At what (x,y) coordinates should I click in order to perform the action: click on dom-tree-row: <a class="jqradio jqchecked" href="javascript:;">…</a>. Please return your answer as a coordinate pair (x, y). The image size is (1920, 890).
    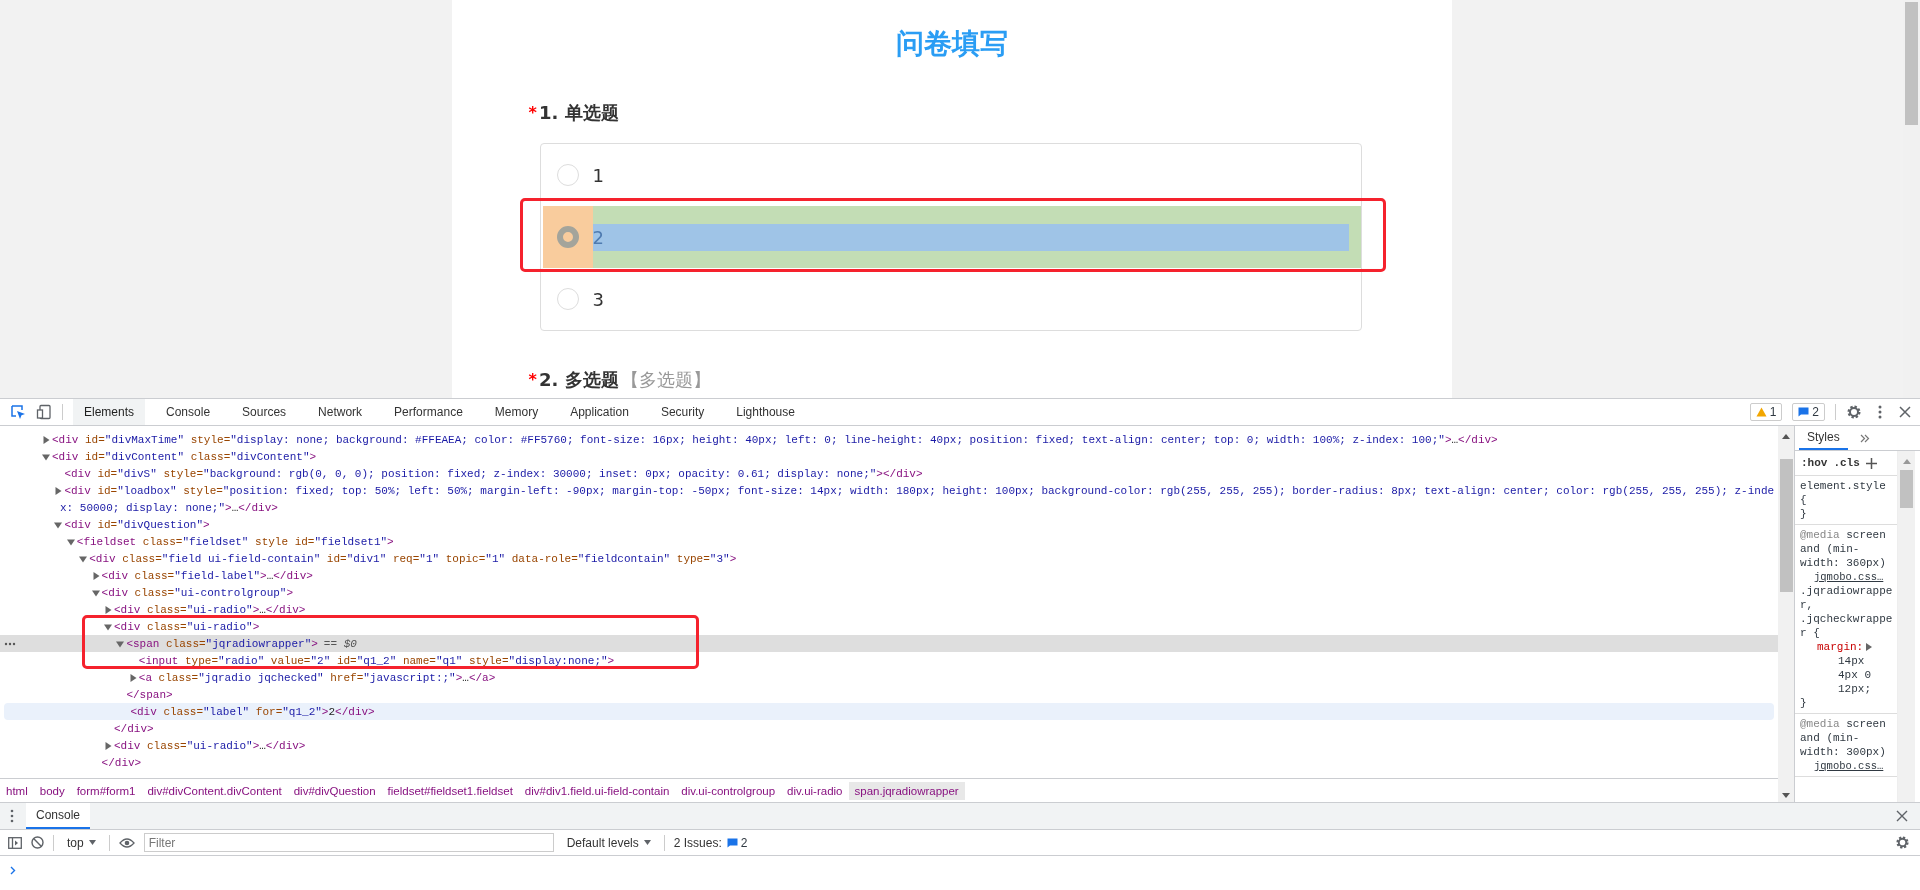
    Looking at the image, I should click on (889, 677).